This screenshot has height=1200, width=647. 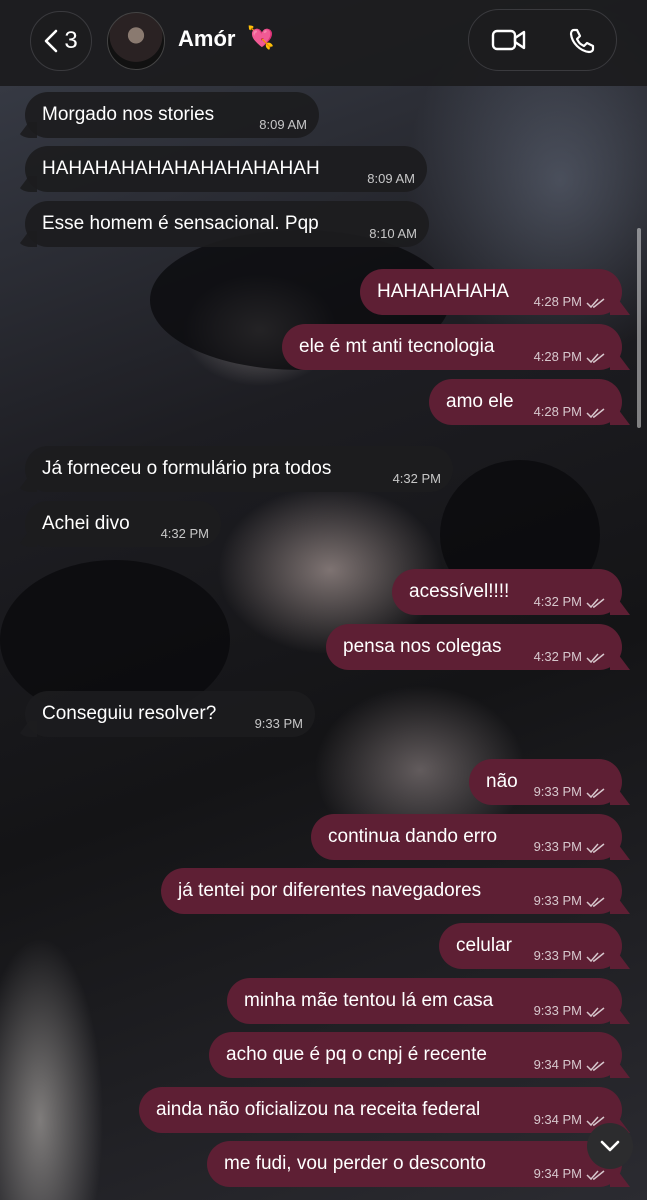 I want to click on message-bubble: me fudi, vou perder o desconto 9:34 PM, so click(x=414, y=1164).